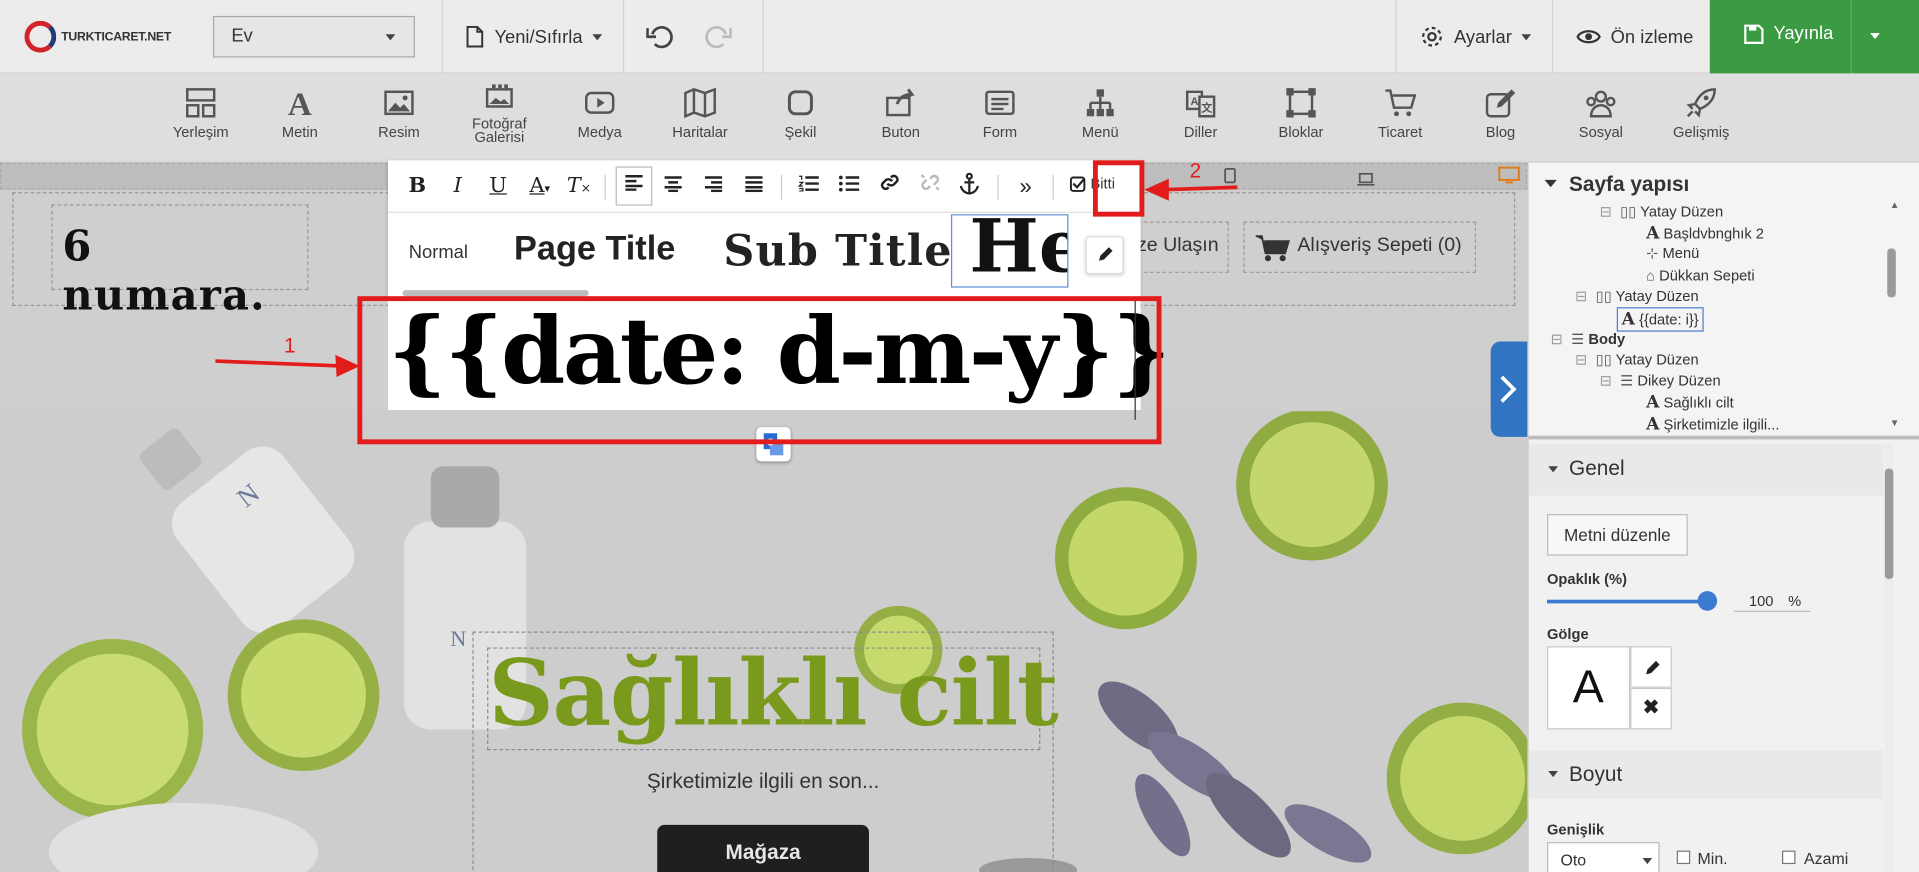 This screenshot has width=1919, height=872. I want to click on element-text: A Metin, so click(300, 114).